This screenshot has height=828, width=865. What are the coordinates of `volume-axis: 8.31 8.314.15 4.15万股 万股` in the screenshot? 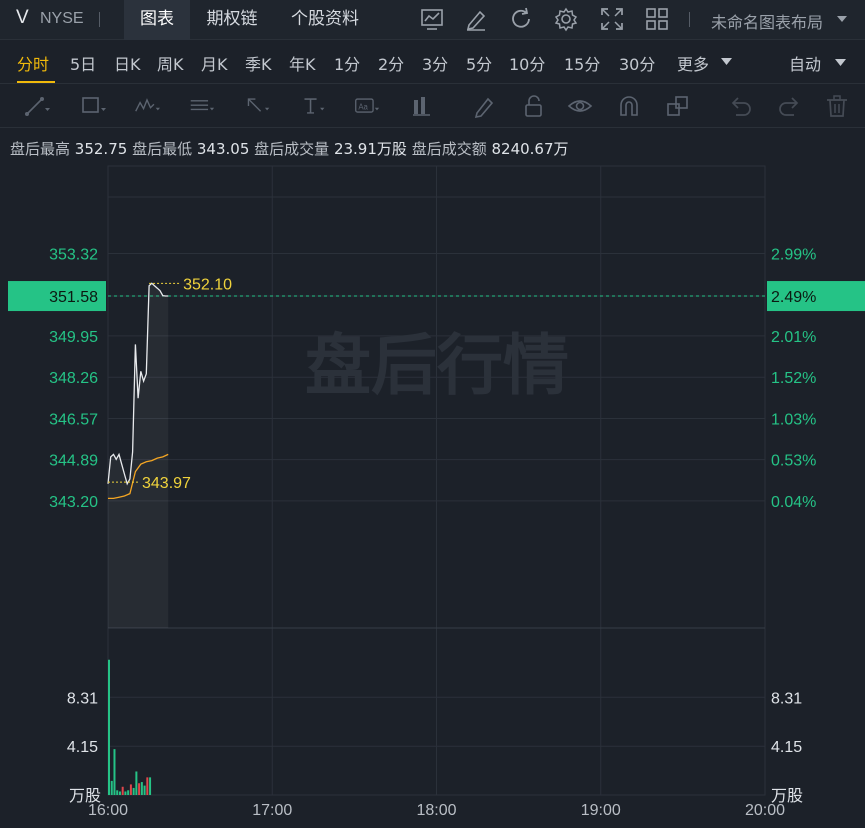 It's located at (435, 747).